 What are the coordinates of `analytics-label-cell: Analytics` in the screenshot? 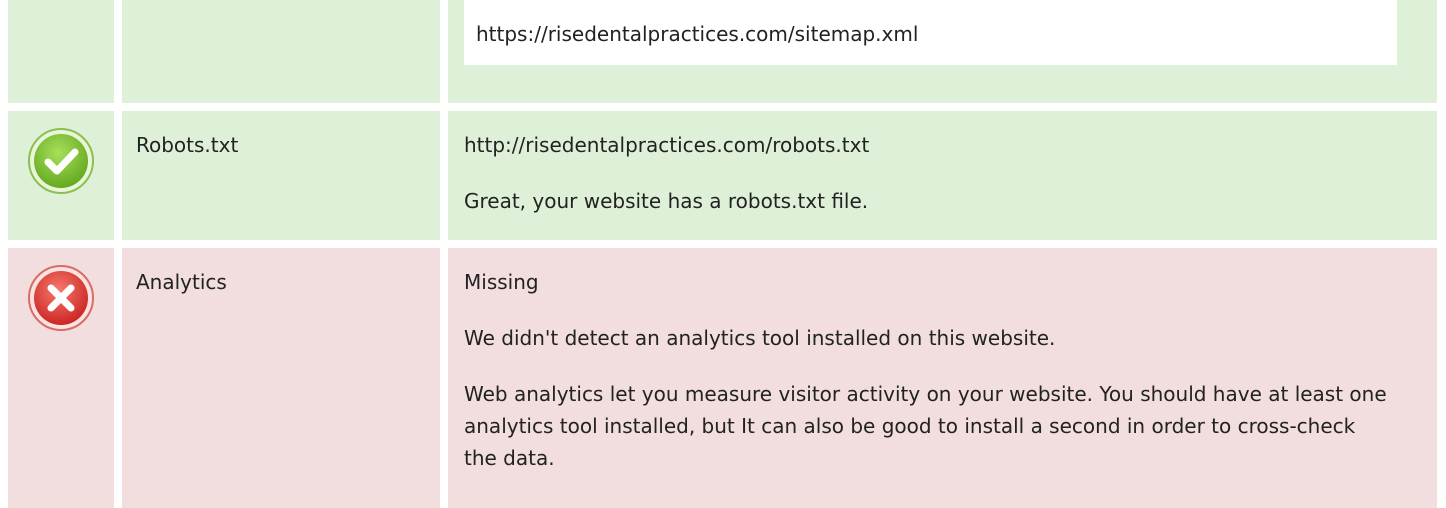 It's located at (281, 378).